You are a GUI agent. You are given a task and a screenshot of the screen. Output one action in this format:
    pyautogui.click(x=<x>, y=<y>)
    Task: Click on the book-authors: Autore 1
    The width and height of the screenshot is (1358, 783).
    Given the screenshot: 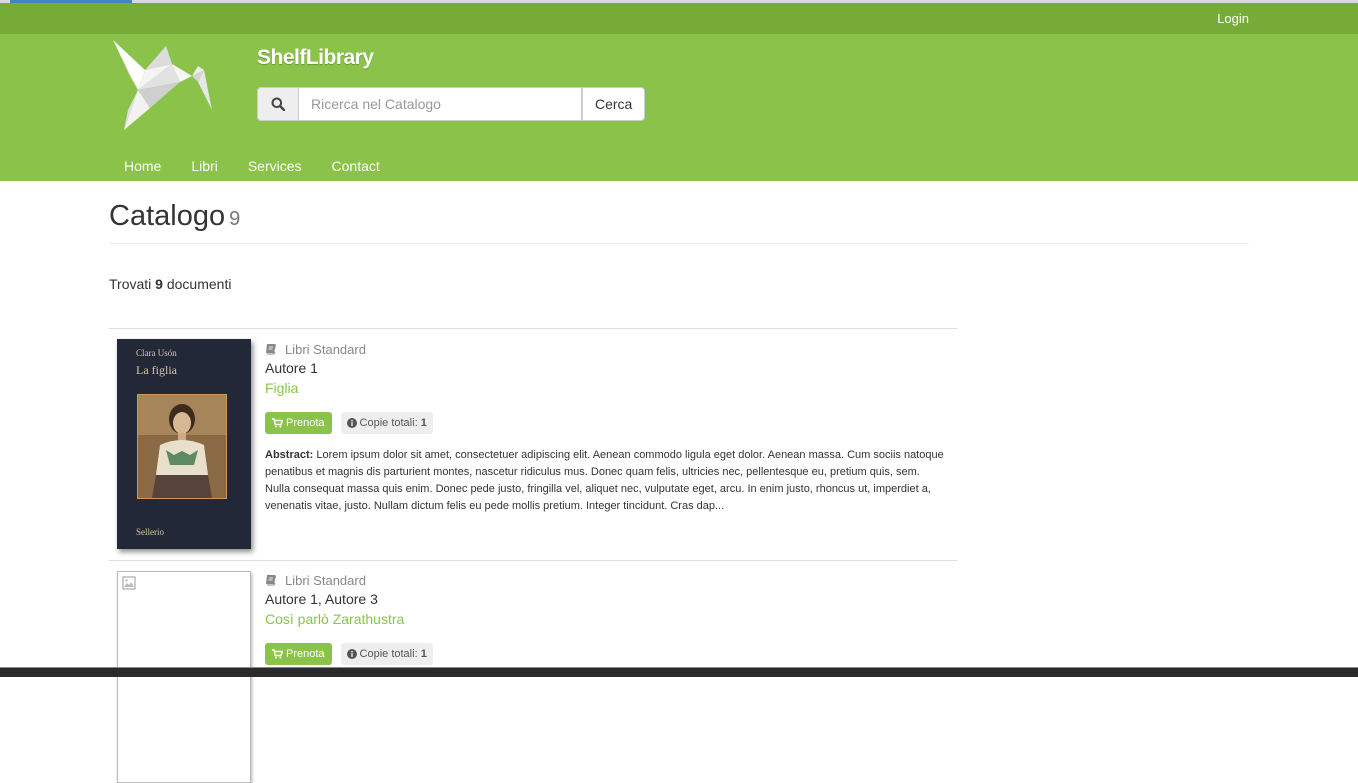 What is the action you would take?
    pyautogui.click(x=291, y=368)
    